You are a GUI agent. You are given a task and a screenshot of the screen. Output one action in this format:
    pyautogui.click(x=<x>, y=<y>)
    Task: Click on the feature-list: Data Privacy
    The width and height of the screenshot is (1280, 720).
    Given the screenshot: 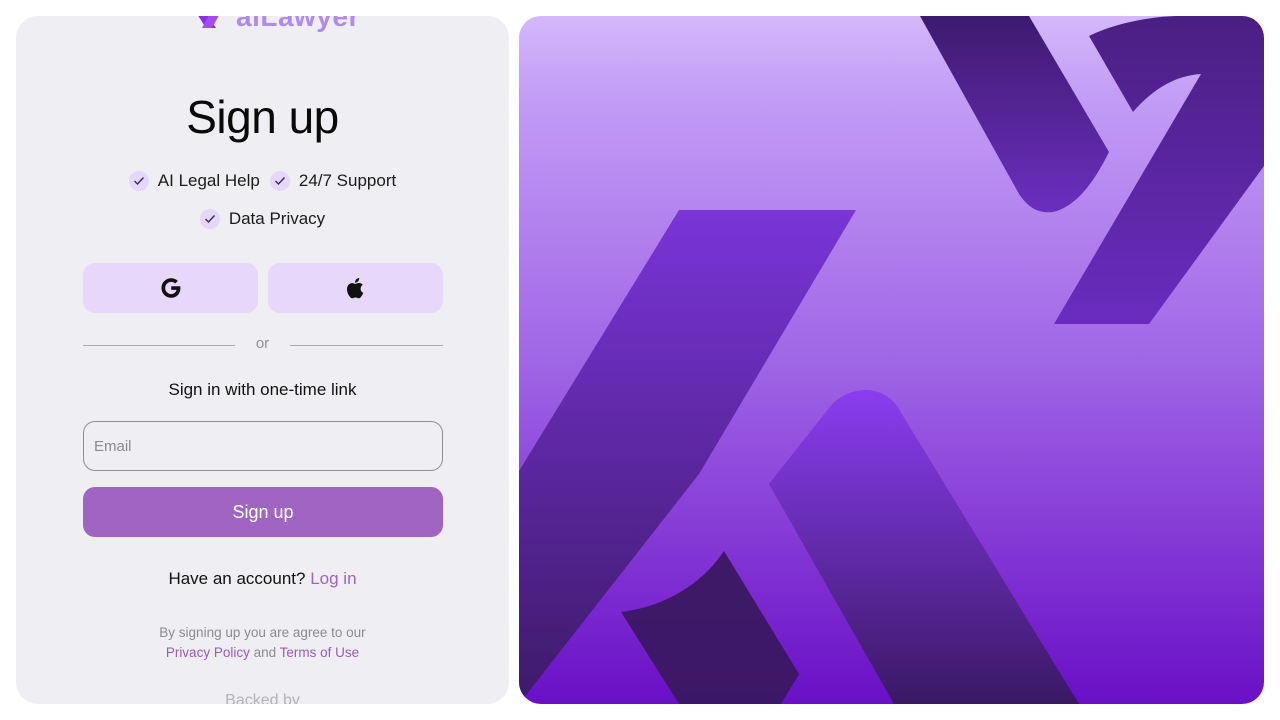 What is the action you would take?
    pyautogui.click(x=262, y=219)
    